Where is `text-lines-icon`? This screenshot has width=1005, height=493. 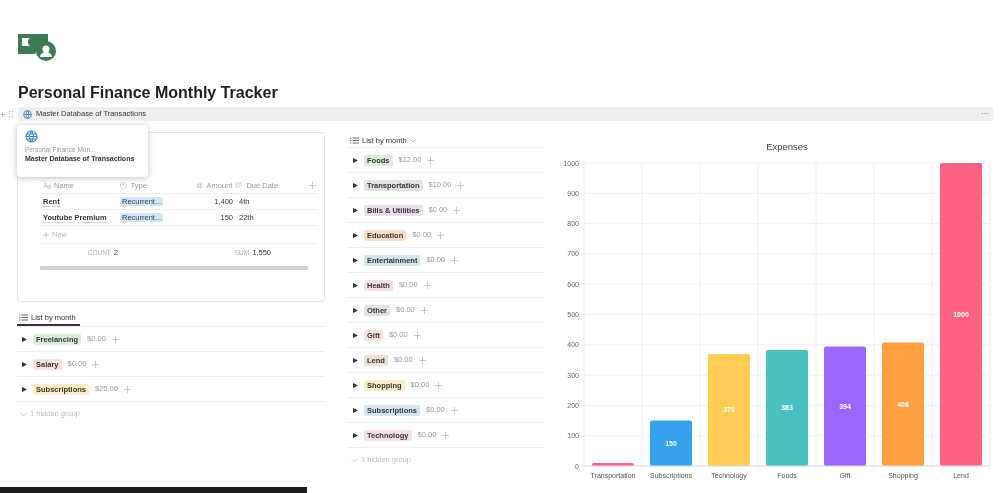
text-lines-icon is located at coordinates (239, 185).